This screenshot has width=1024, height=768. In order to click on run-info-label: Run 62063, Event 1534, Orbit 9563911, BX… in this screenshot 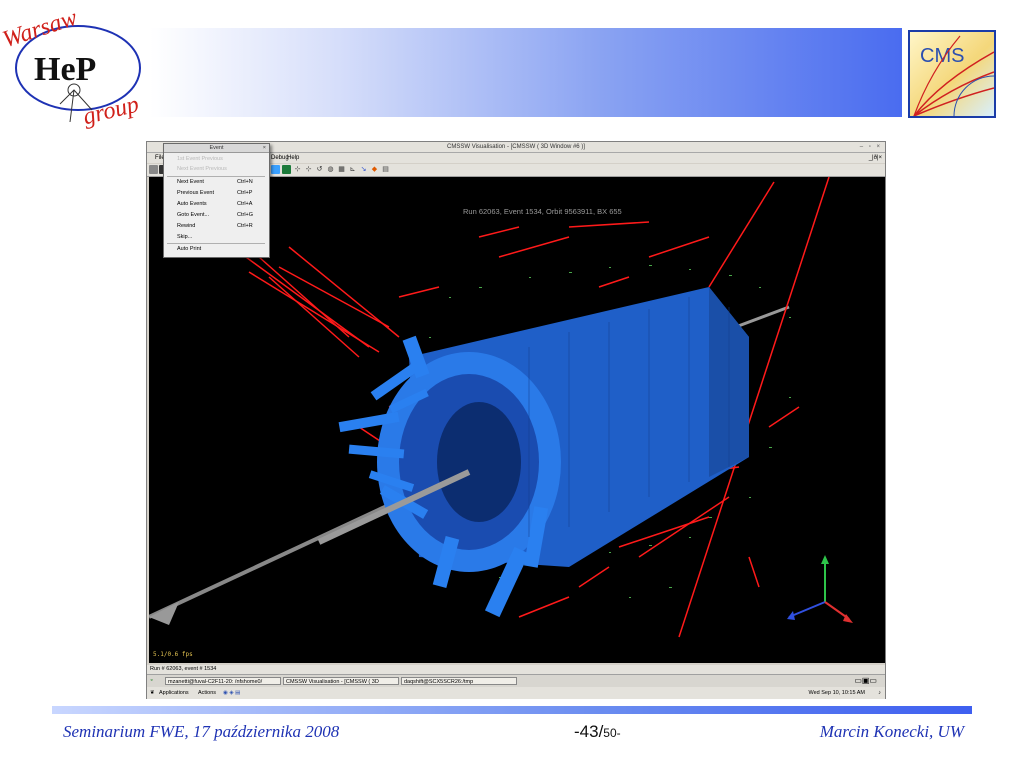, I will do `click(542, 211)`.